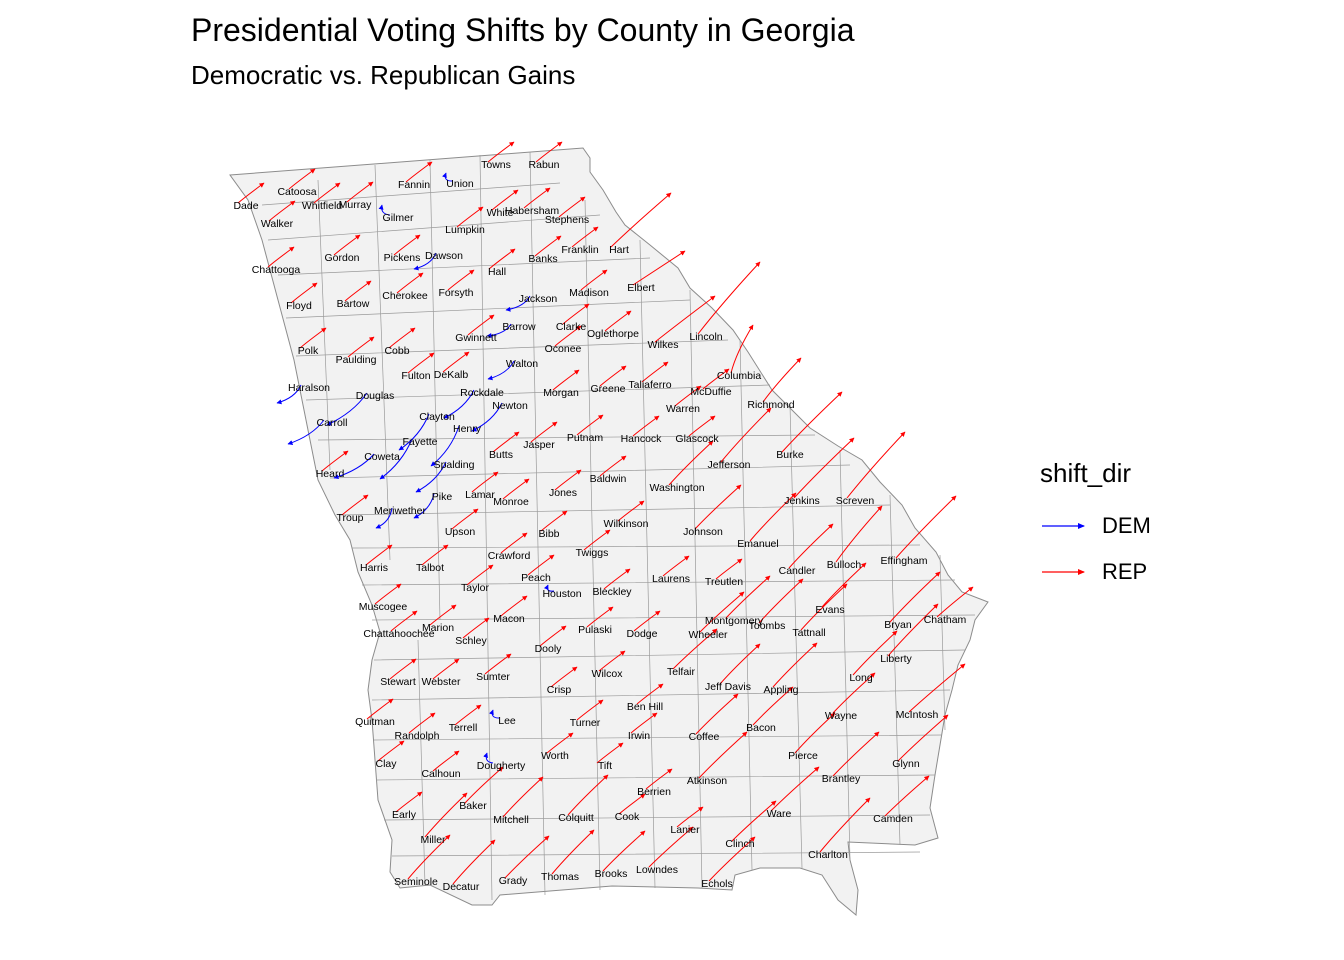 Image resolution: width=1344 pixels, height=960 pixels. Describe the element at coordinates (697, 439) in the screenshot. I see `county-label-glascock: Glascock` at that location.